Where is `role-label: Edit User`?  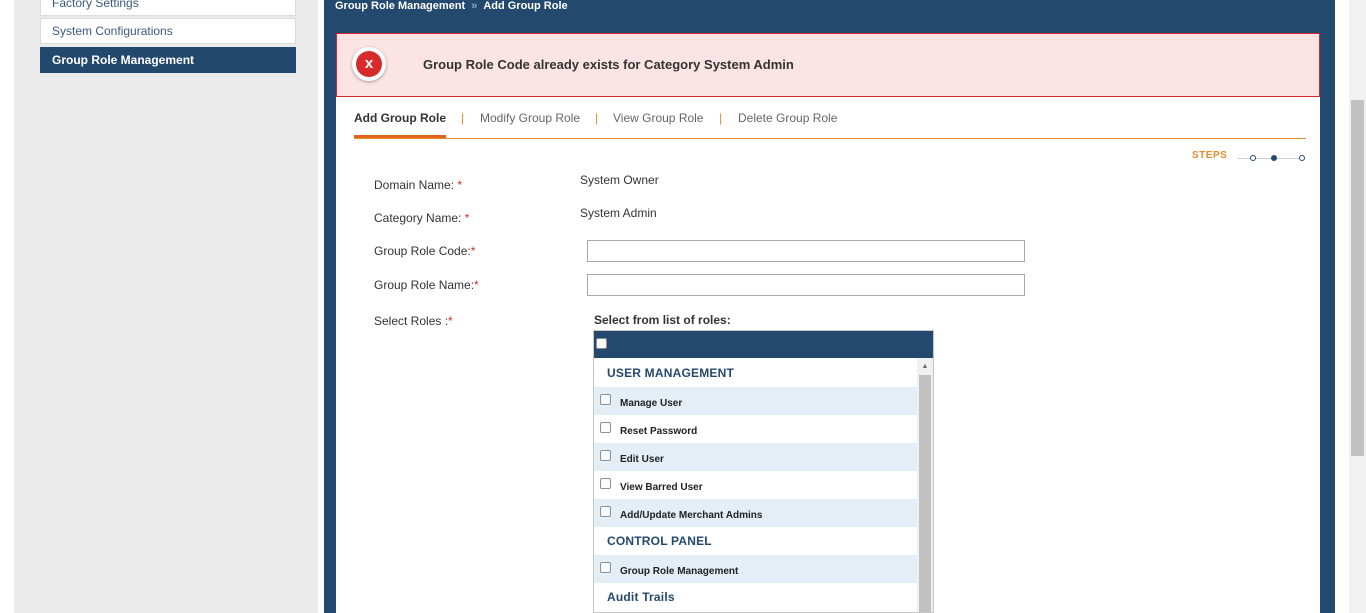 role-label: Edit User is located at coordinates (642, 459).